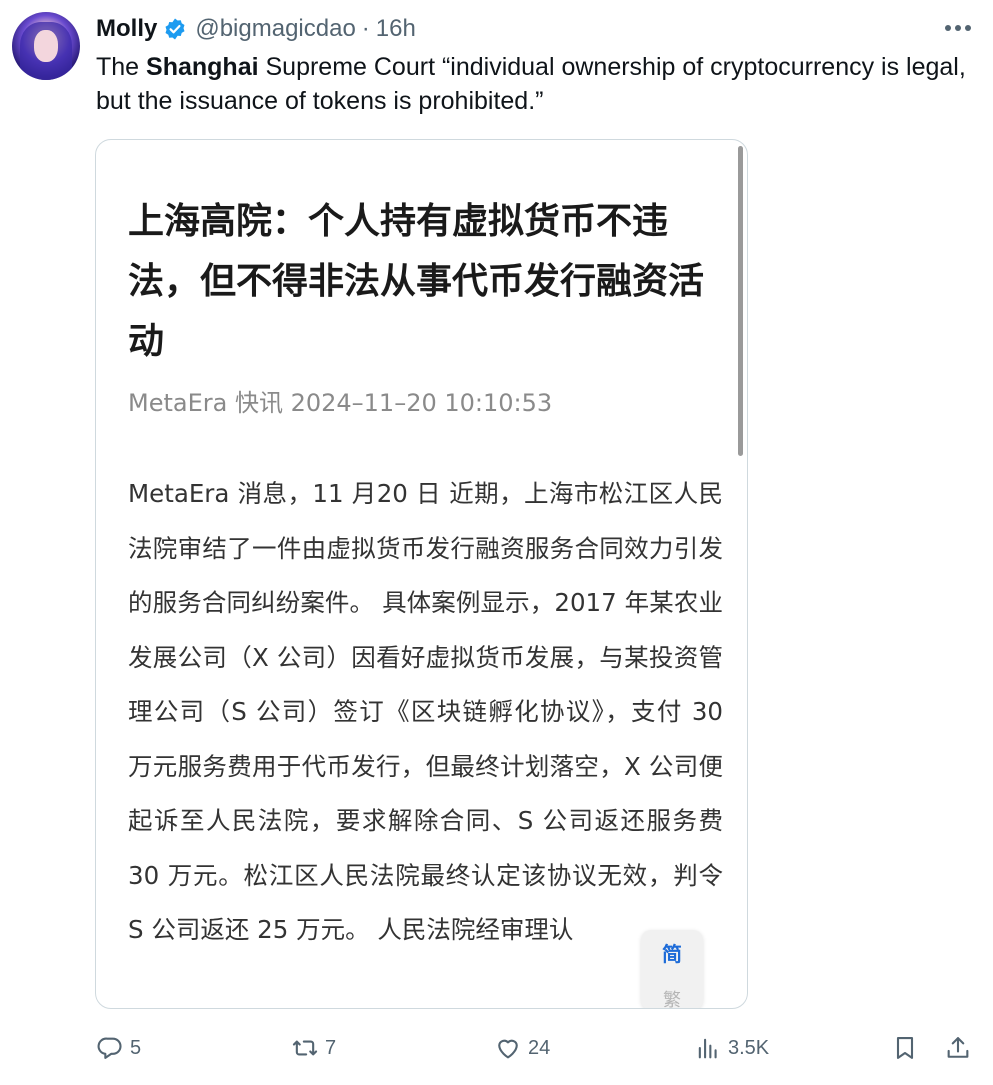 The height and width of the screenshot is (1085, 993). What do you see at coordinates (175, 29) in the screenshot?
I see `verified-badge-icon` at bounding box center [175, 29].